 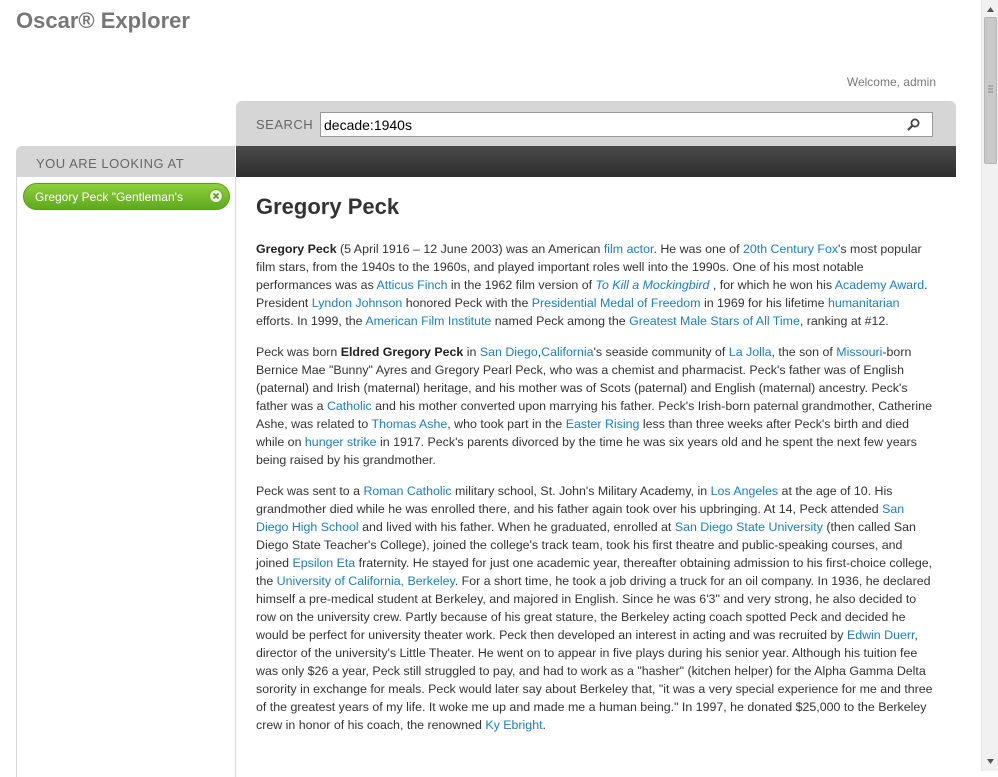 I want to click on app-title: Oscar® Explorer, so click(x=103, y=20).